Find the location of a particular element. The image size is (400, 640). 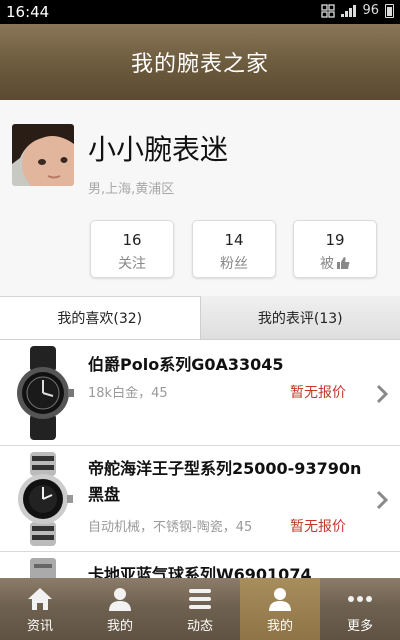

likes-label: 被 is located at coordinates (327, 264).